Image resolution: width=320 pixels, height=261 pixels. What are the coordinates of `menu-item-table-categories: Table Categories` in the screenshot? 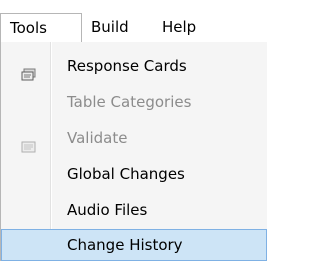 It's located at (134, 102).